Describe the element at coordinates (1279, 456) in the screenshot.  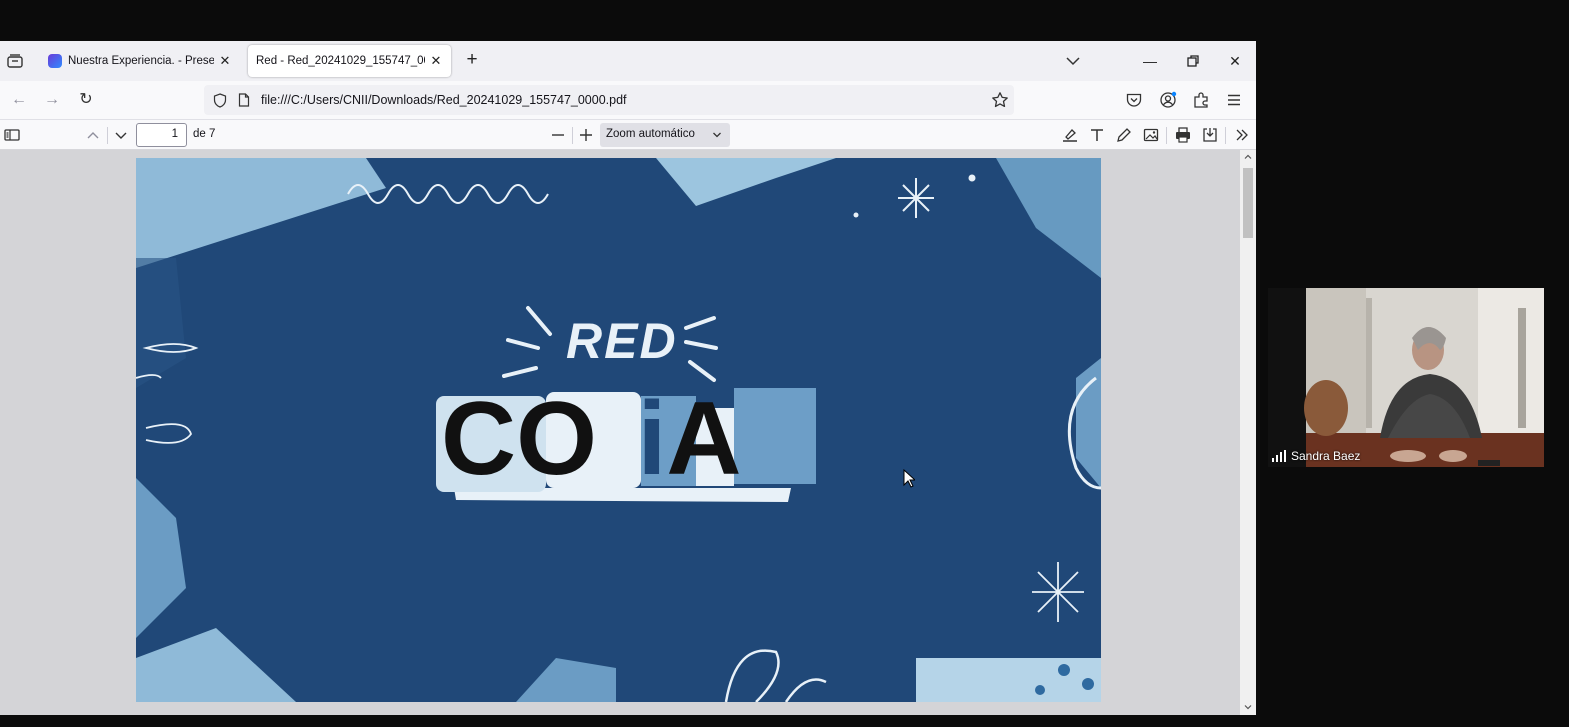
I see `signal-bars-icon` at that location.